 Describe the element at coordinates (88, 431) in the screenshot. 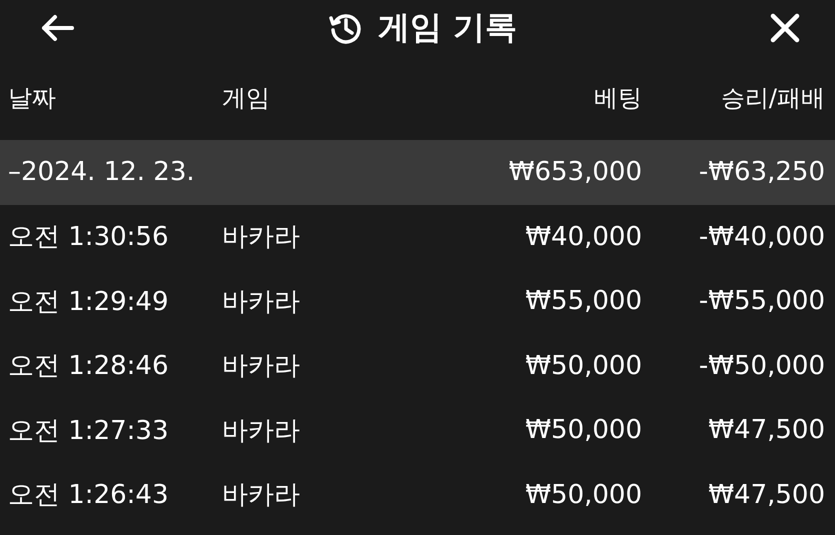

I see `time-cell: 오전 1:27:33` at that location.